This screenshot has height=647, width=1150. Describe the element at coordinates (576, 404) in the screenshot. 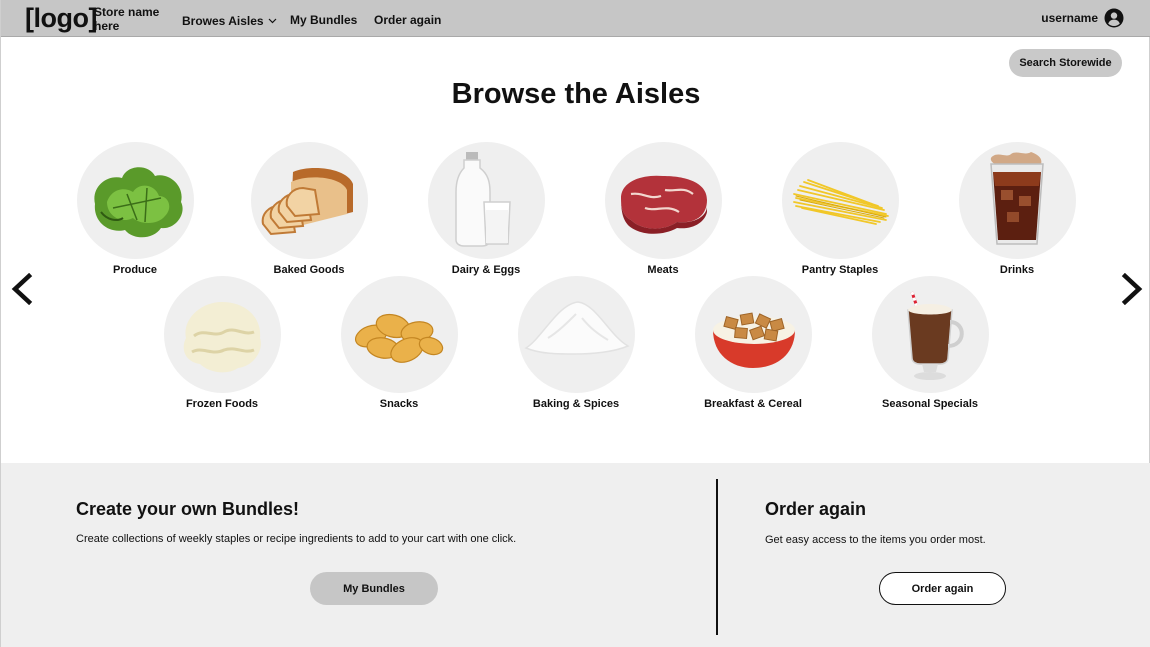

I see `aisle-label: Baking & Spices` at that location.